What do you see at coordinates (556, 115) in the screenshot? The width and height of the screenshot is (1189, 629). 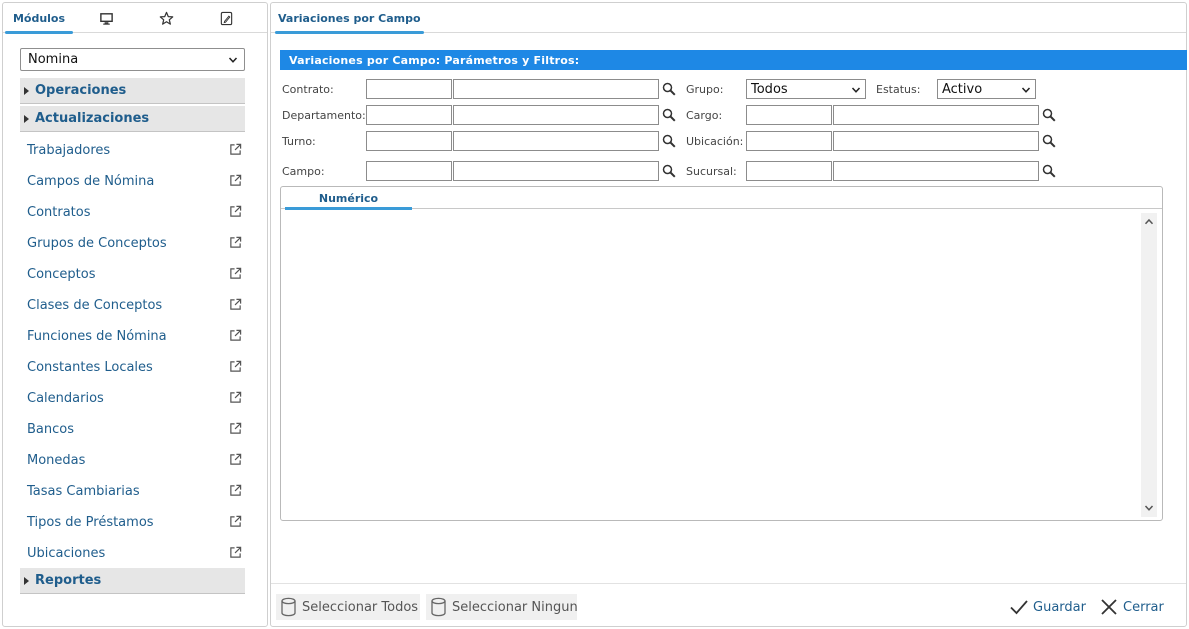 I see `departamento-description-field` at bounding box center [556, 115].